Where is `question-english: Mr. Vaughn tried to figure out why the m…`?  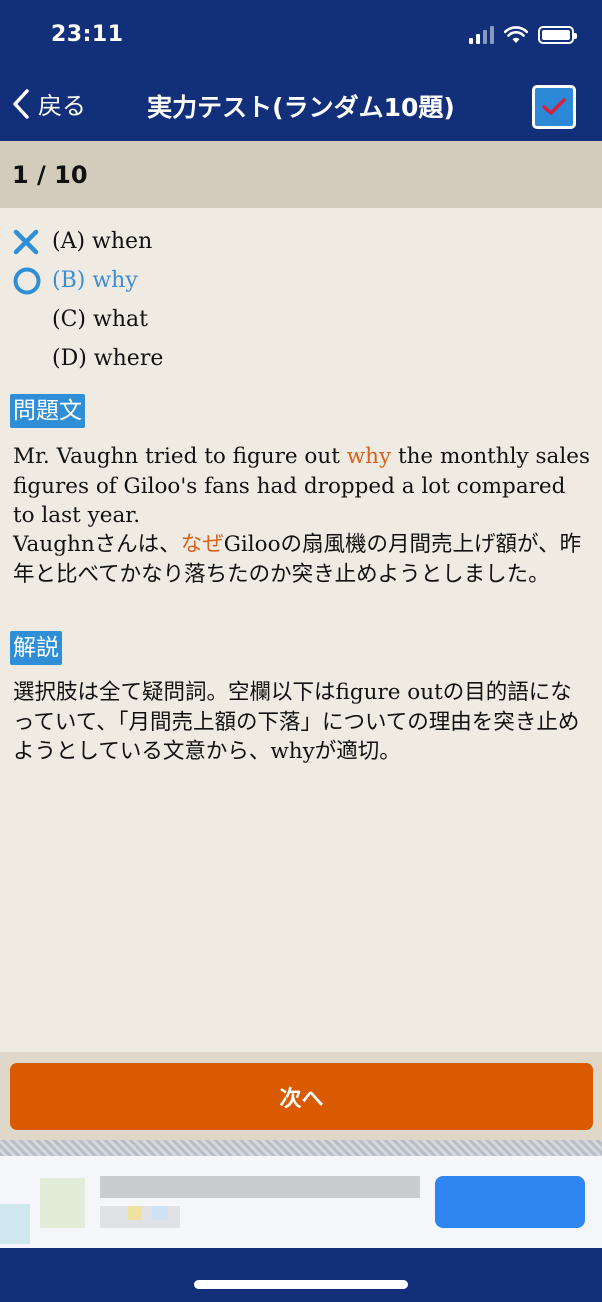 question-english: Mr. Vaughn tried to figure out why the m… is located at coordinates (301, 486).